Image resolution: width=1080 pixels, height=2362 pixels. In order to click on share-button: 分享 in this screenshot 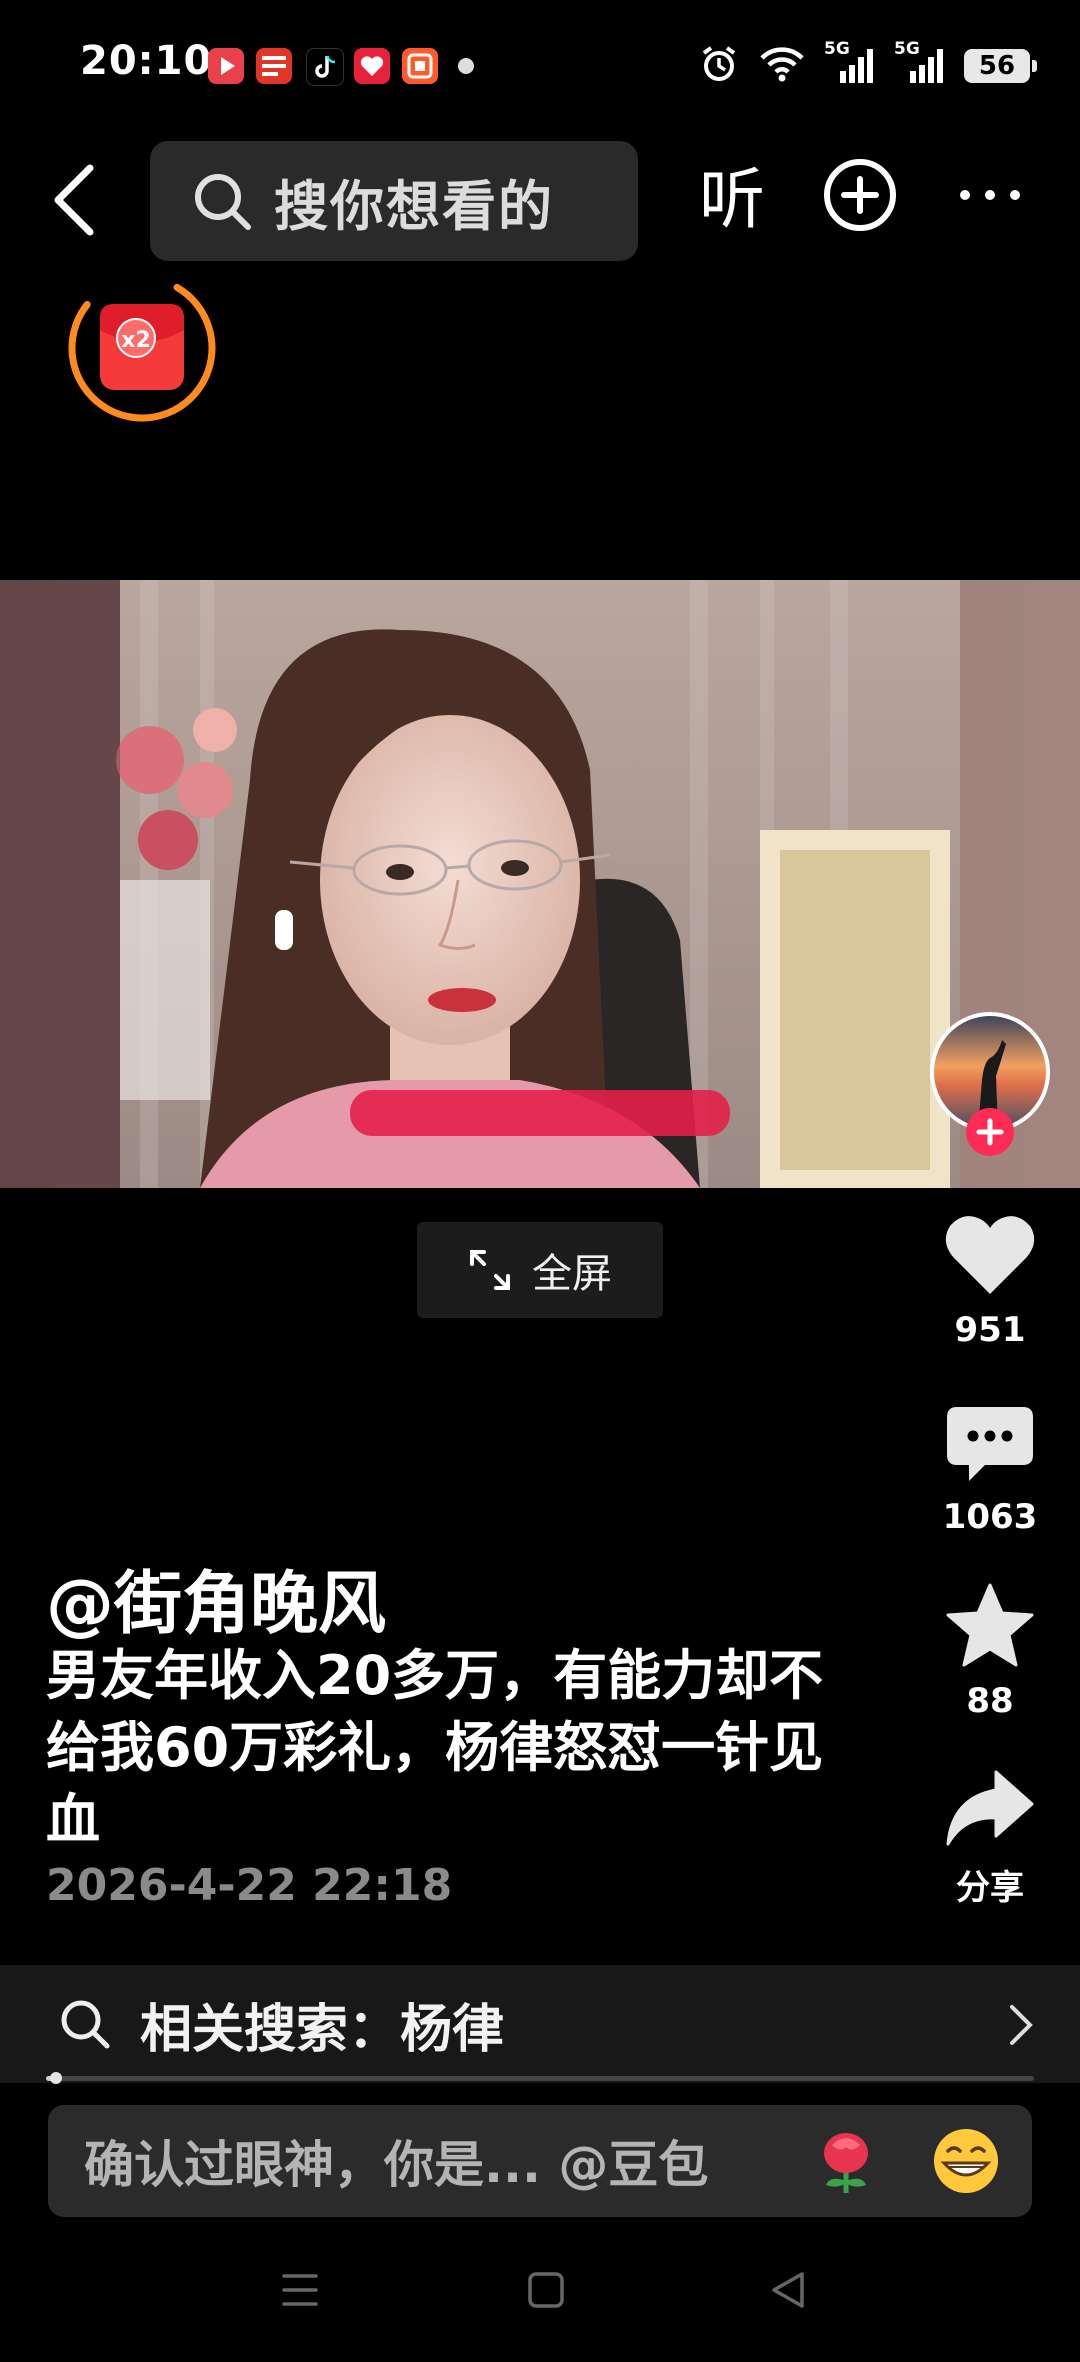, I will do `click(990, 1838)`.